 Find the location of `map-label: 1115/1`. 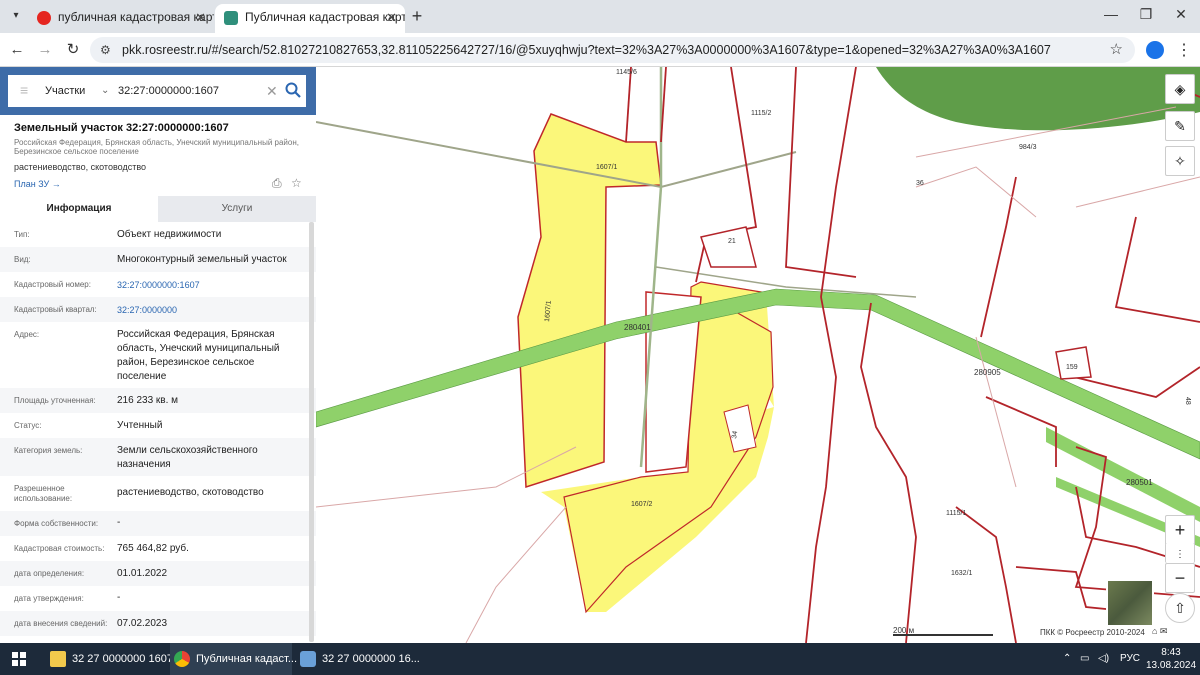

map-label: 1115/1 is located at coordinates (956, 513).